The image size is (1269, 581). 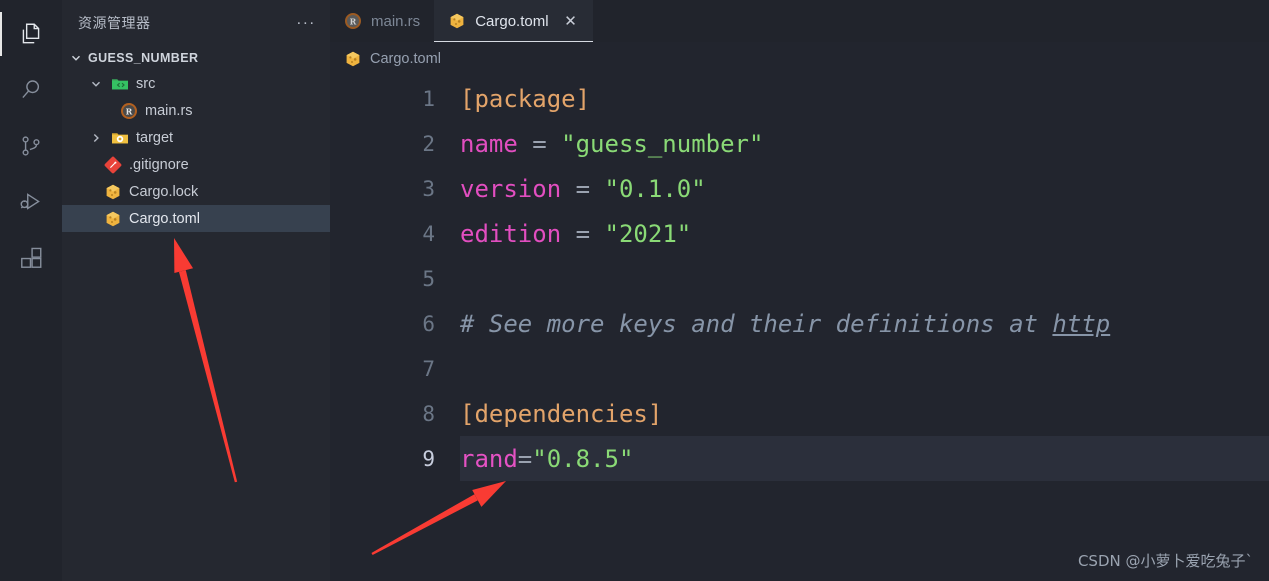 I want to click on code-token: http, so click(x=1081, y=324).